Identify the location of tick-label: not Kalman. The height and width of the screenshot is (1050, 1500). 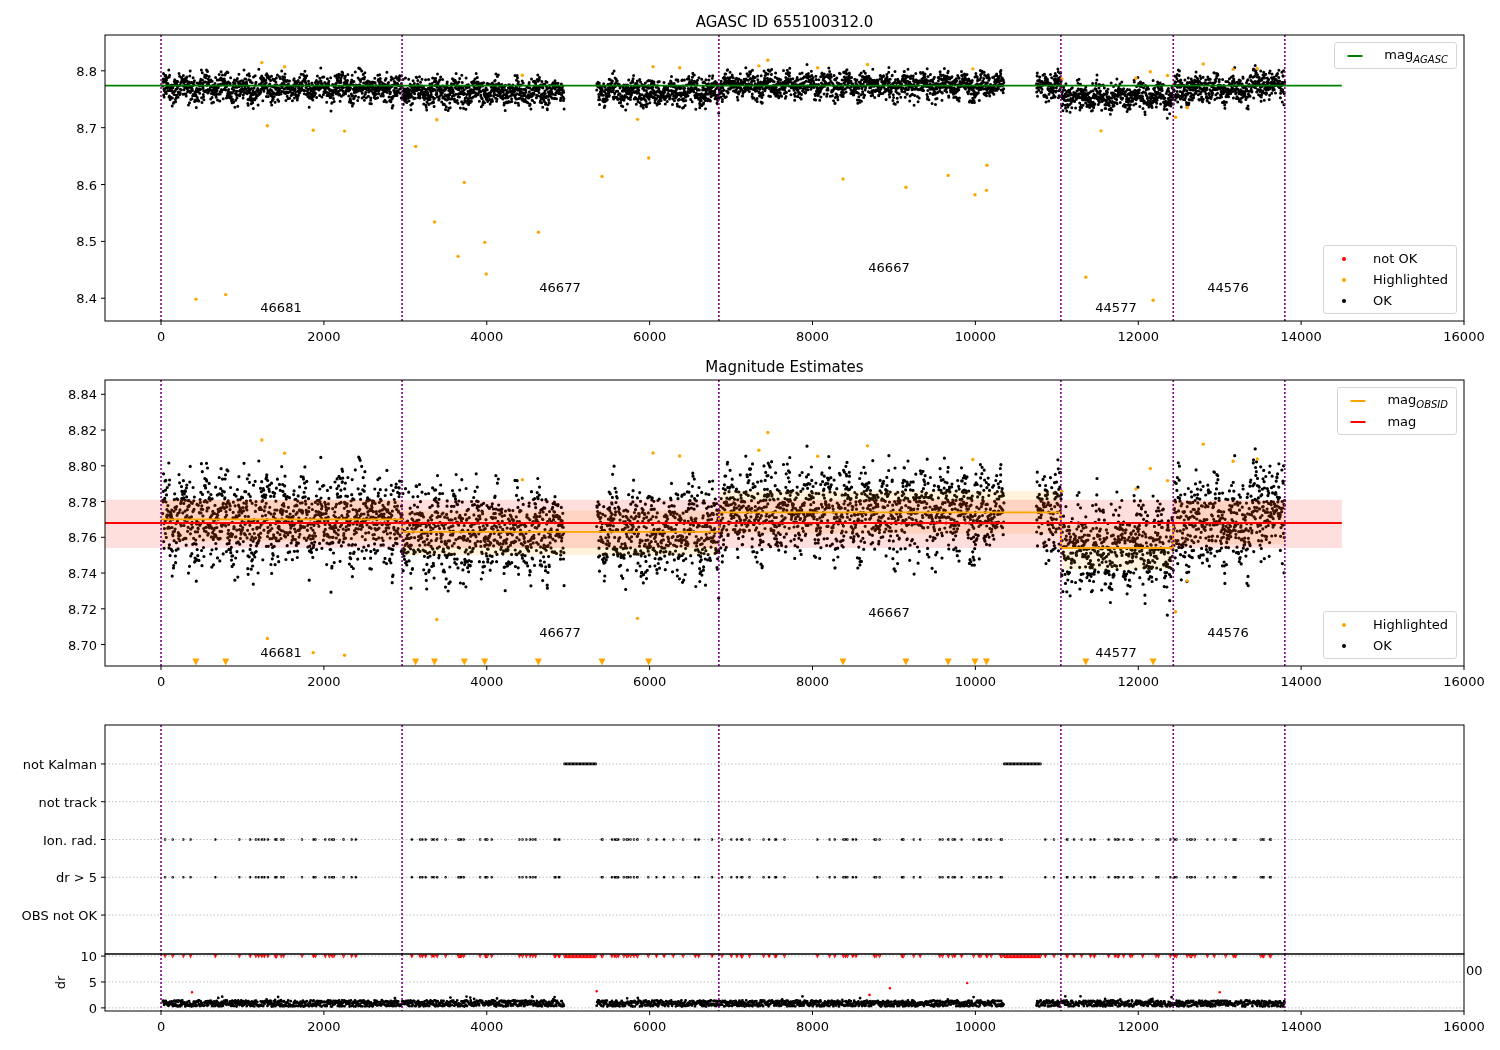
(59, 764).